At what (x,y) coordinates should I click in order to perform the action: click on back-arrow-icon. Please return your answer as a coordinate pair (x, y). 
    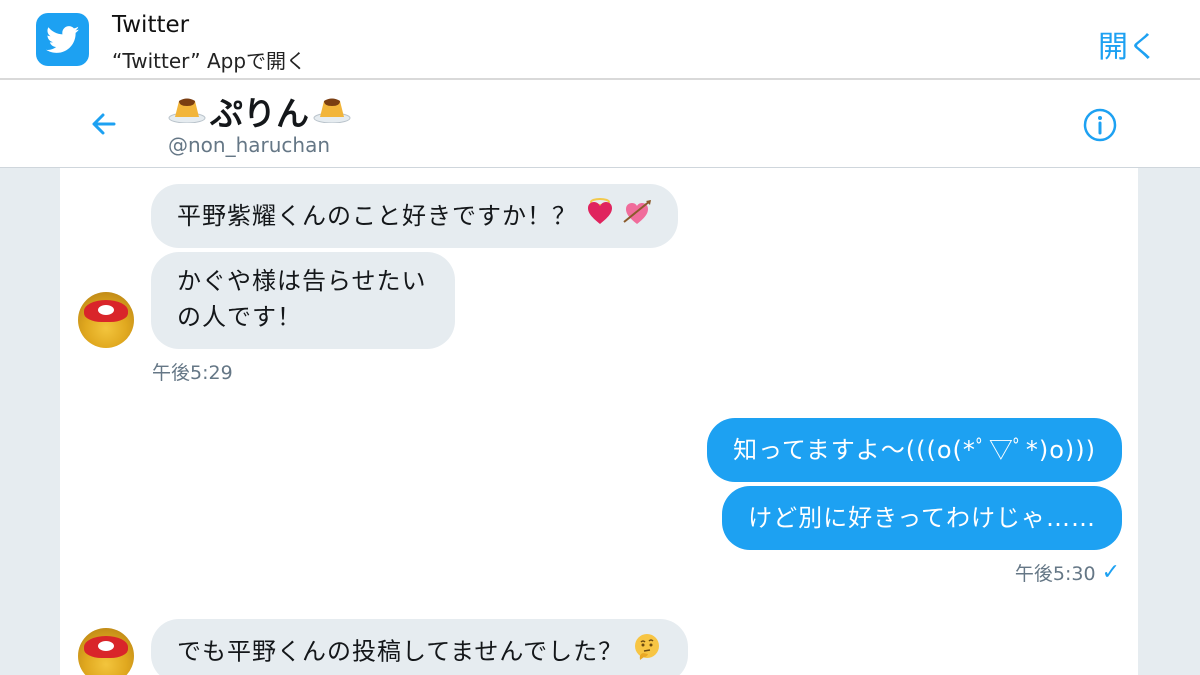
    Looking at the image, I should click on (104, 124).